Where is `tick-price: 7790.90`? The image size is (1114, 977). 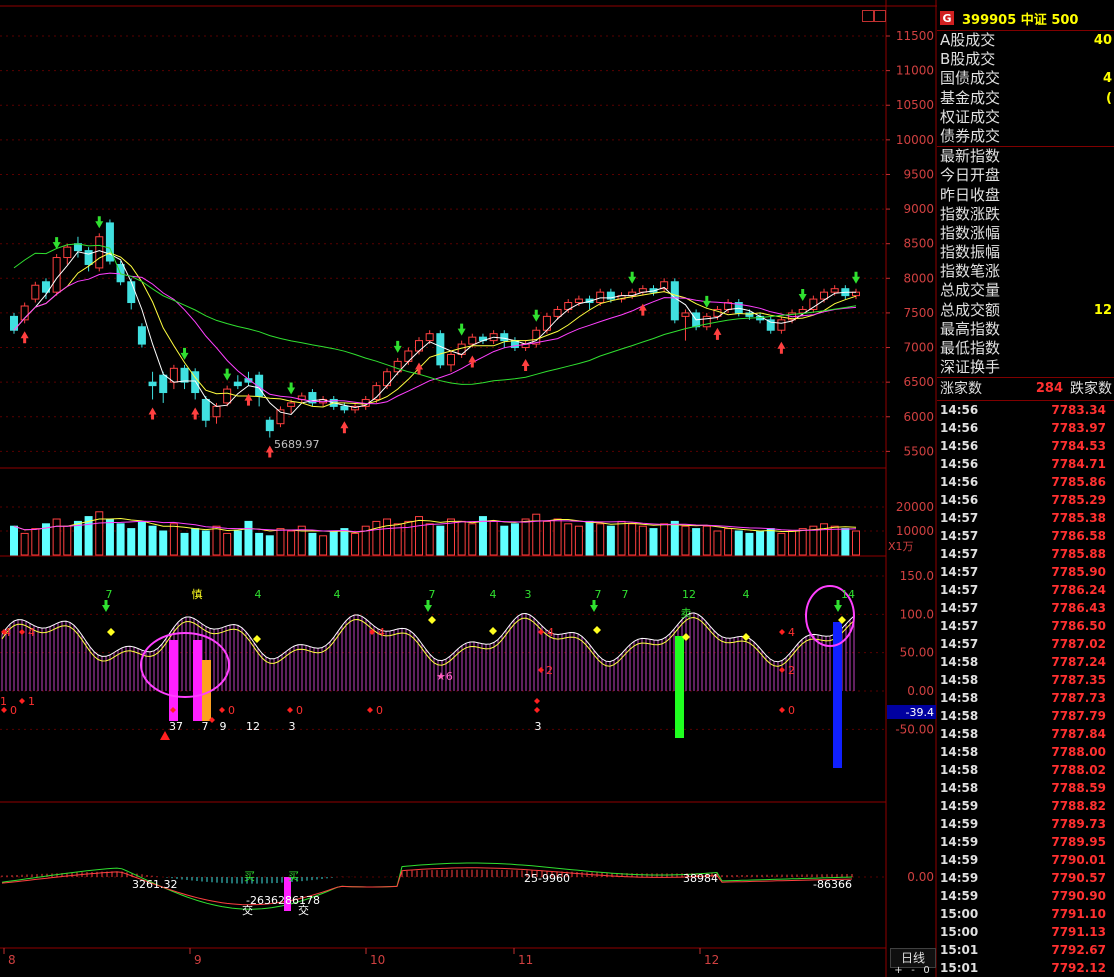
tick-price: 7790.90 is located at coordinates (1078, 896).